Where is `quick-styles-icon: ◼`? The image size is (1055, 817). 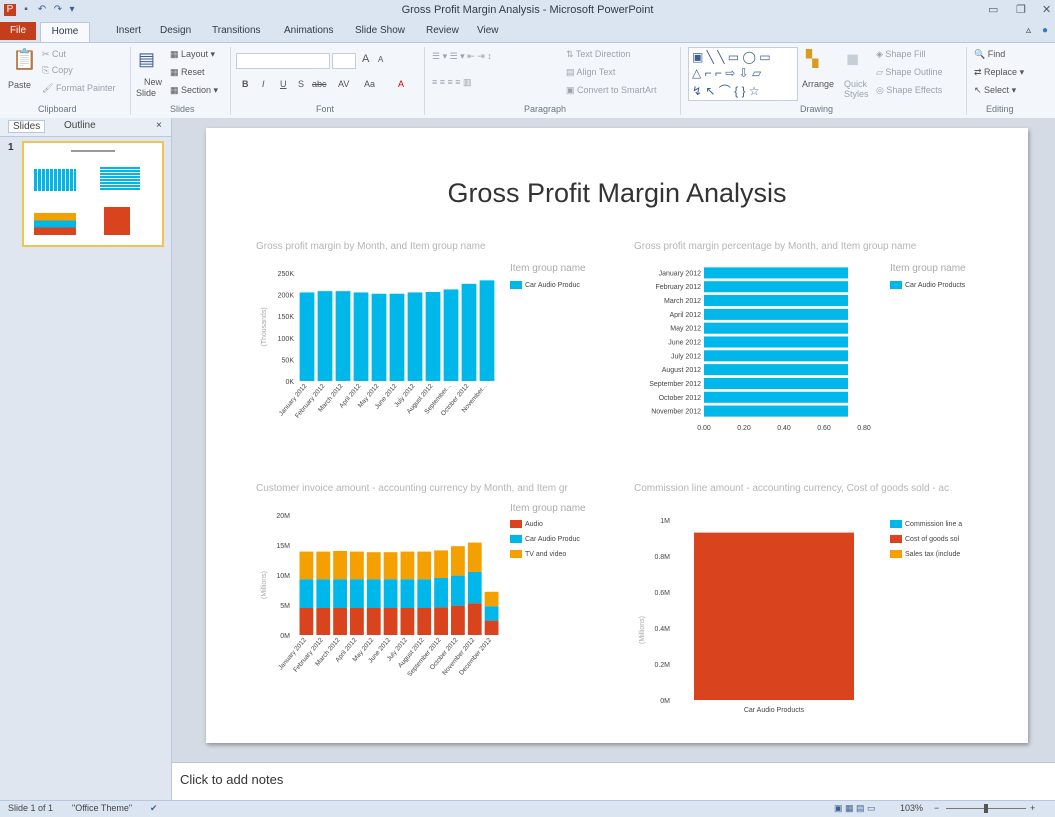 quick-styles-icon: ◼ is located at coordinates (852, 59).